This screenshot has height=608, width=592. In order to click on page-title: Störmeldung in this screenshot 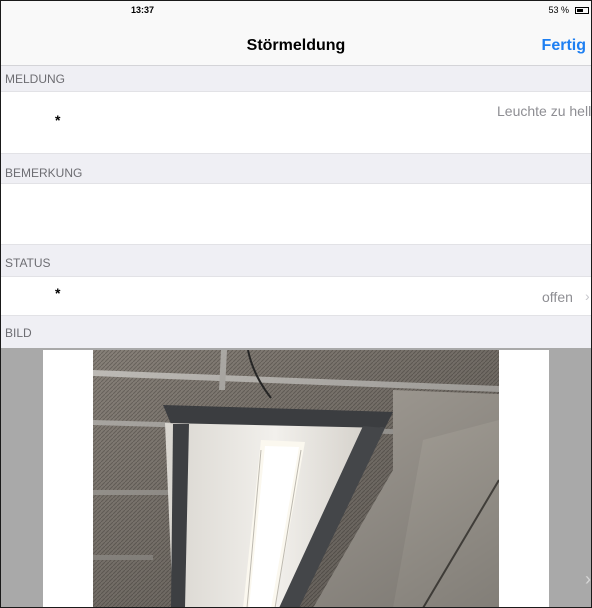, I will do `click(296, 45)`.